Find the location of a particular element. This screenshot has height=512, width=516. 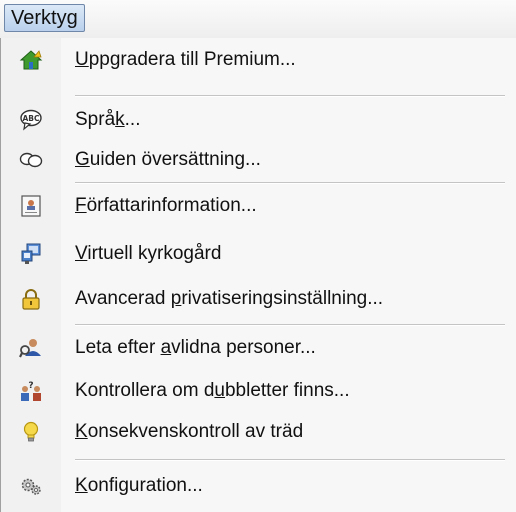

speech-bubbles-icon is located at coordinates (31, 160).